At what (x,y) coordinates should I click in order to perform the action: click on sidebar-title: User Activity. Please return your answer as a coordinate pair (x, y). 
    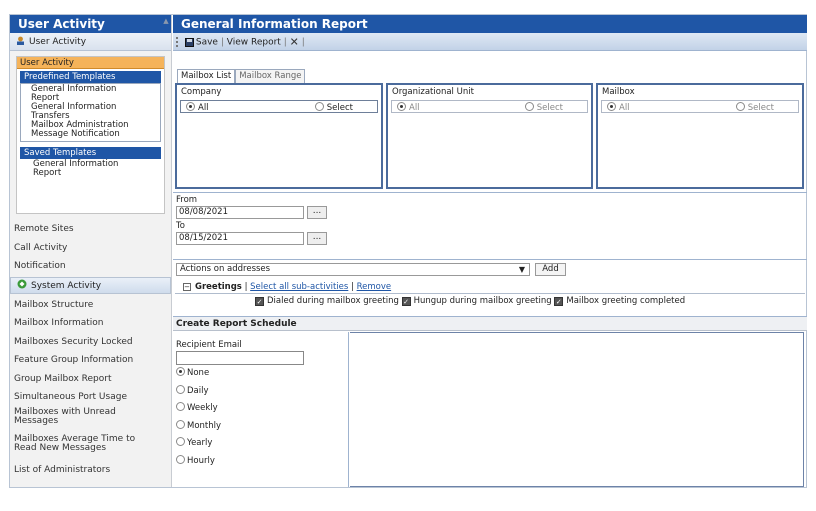
    Looking at the image, I should click on (90, 24).